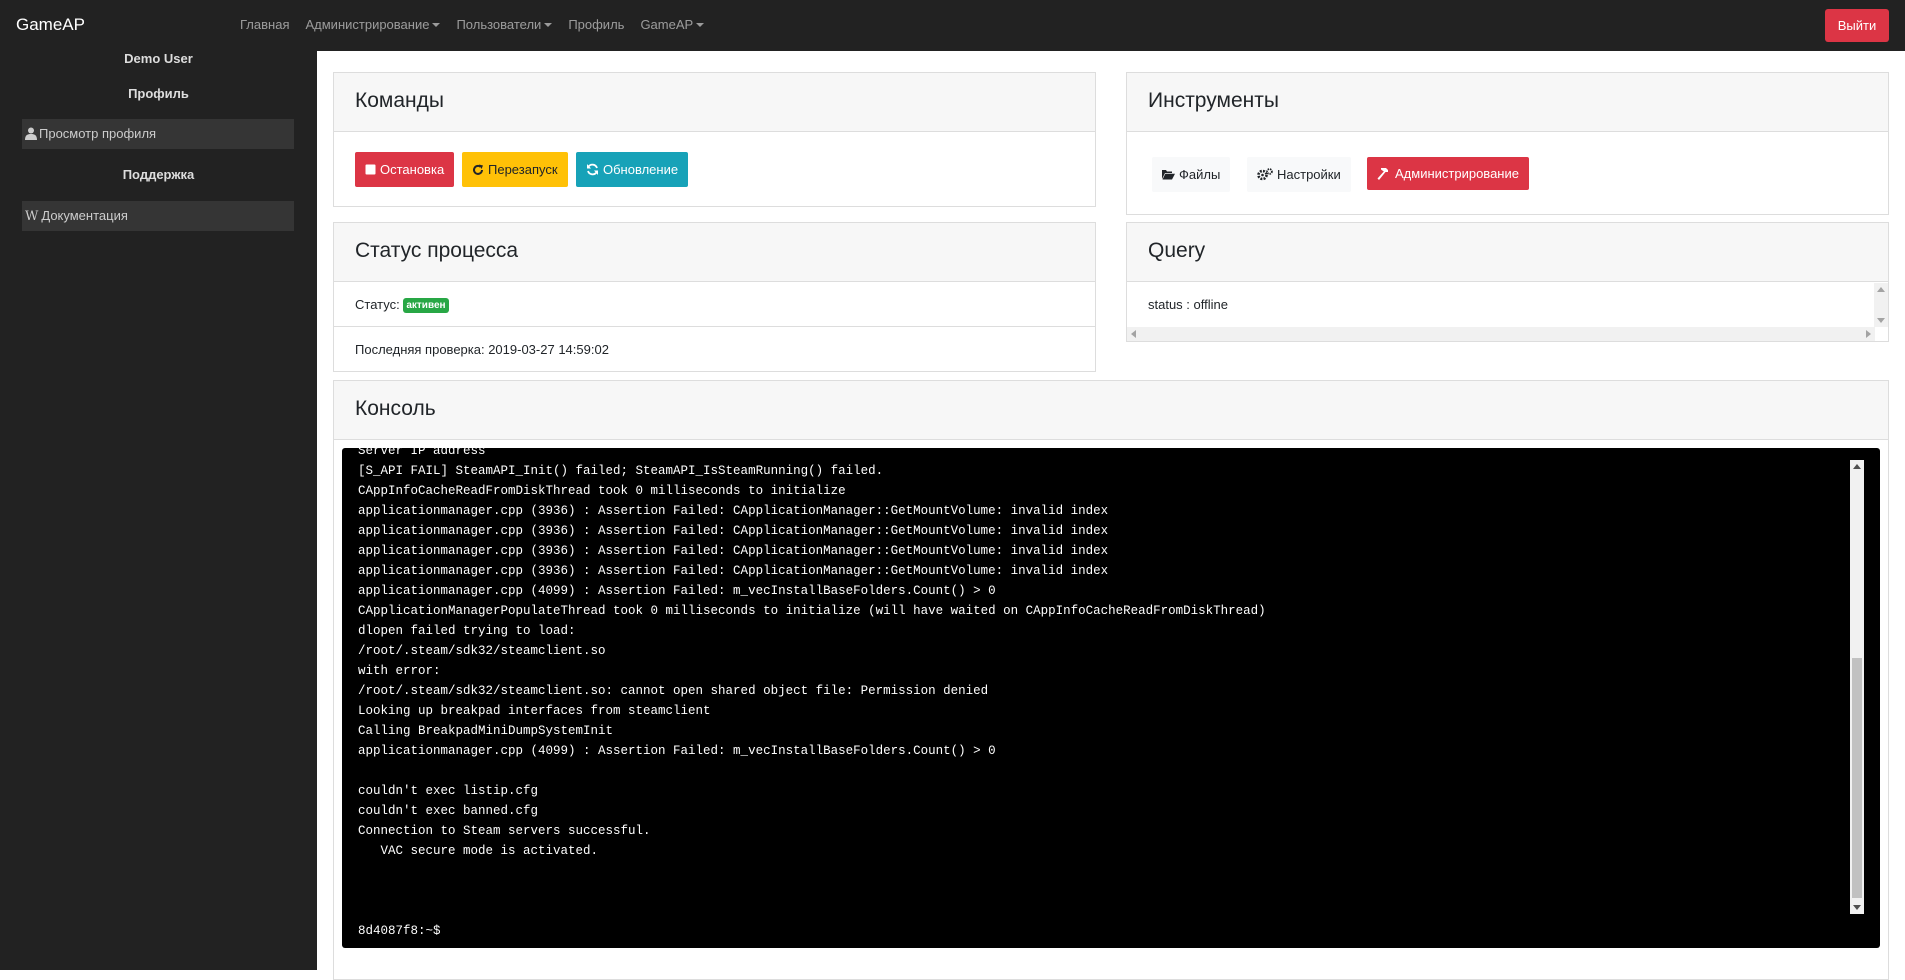  What do you see at coordinates (31, 133) in the screenshot?
I see `user-icon` at bounding box center [31, 133].